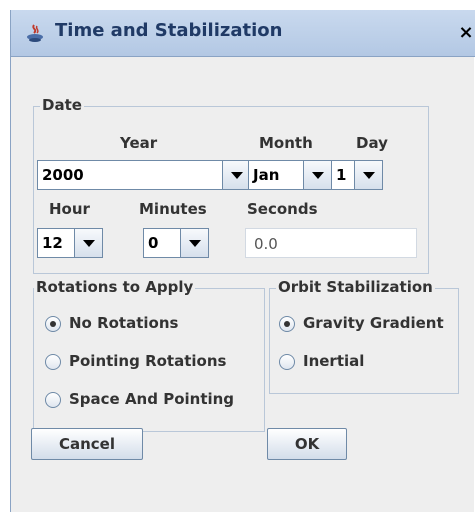 Image resolution: width=476 pixels, height=512 pixels. Describe the element at coordinates (266, 175) in the screenshot. I see `month-value: Jan` at that location.